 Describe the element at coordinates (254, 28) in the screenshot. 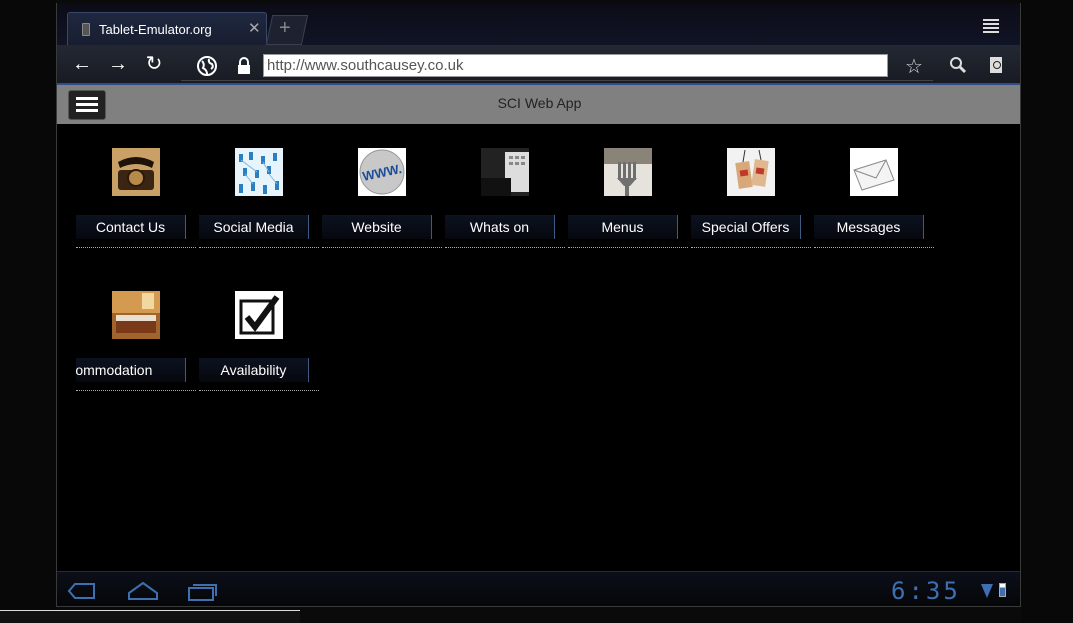

I see `close-icon: ✕` at that location.